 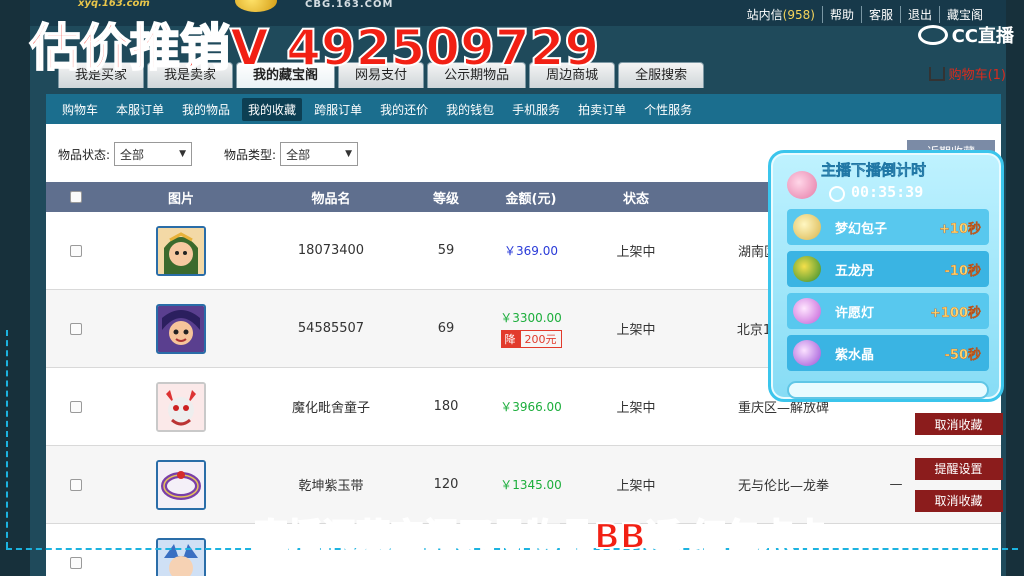 I want to click on clock-icon, so click(x=837, y=194).